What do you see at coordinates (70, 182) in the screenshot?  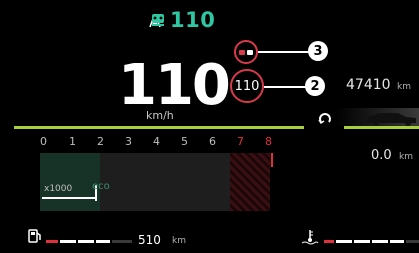 I see `rpm-eco-zone` at bounding box center [70, 182].